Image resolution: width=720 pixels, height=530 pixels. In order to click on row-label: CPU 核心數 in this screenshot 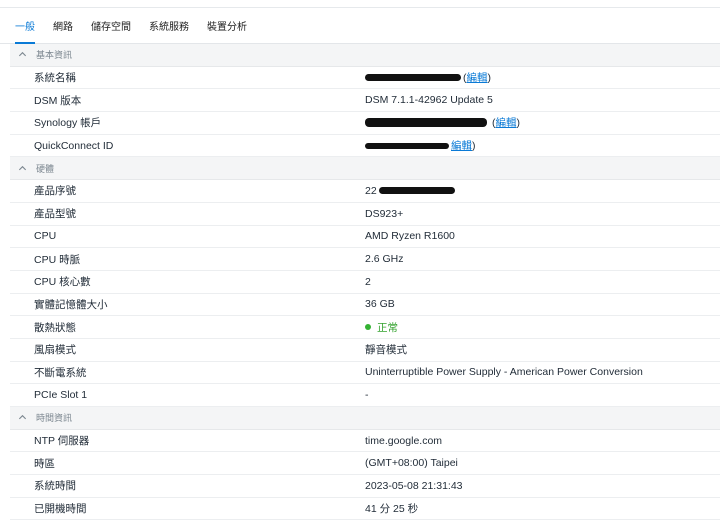, I will do `click(62, 282)`.